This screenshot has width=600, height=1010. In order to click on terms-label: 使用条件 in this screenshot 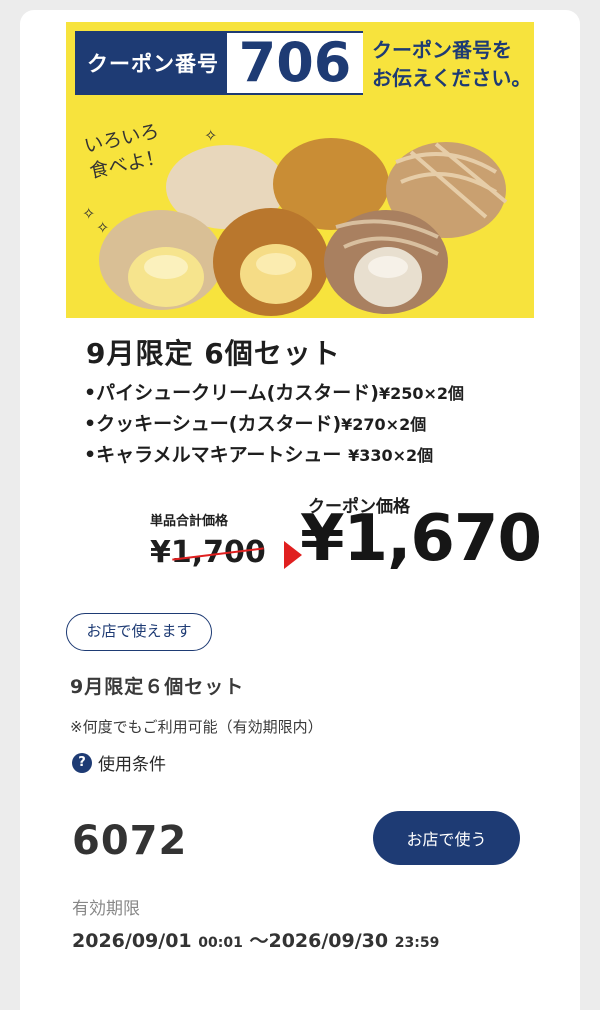, I will do `click(132, 765)`.